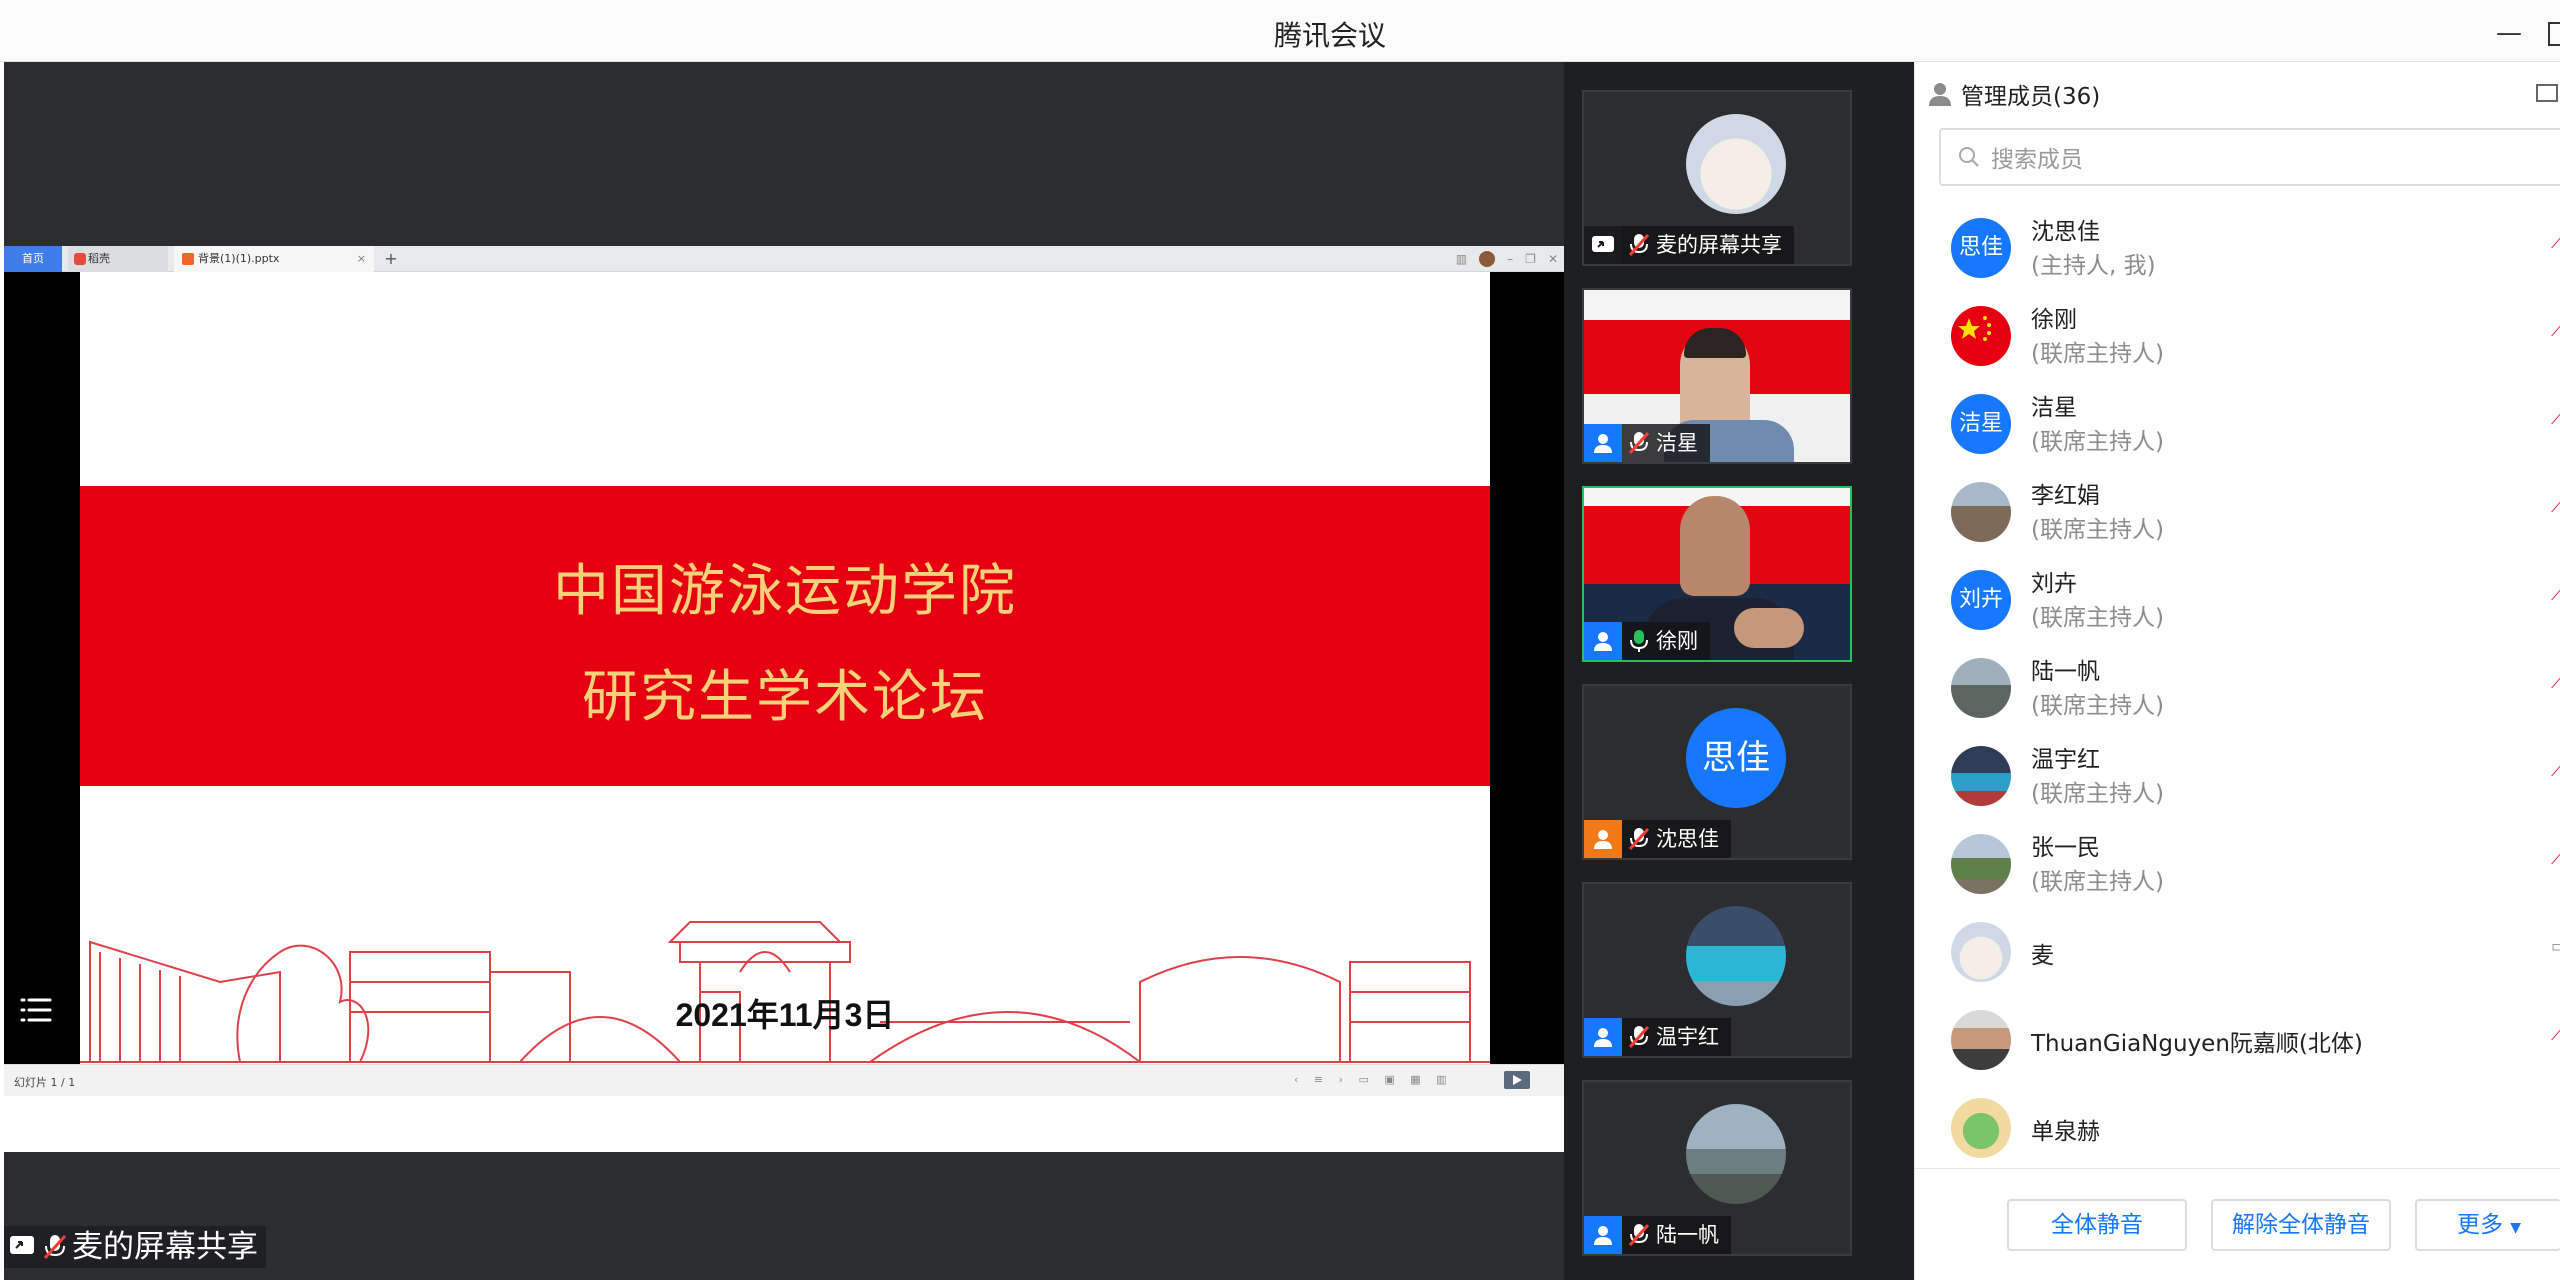 Image resolution: width=2560 pixels, height=1280 pixels. What do you see at coordinates (2054, 320) in the screenshot?
I see `member-name: 徐刚` at bounding box center [2054, 320].